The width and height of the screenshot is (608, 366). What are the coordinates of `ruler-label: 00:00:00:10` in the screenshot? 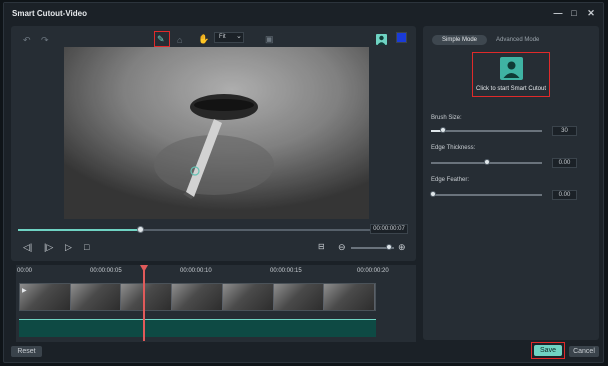 It's located at (196, 271).